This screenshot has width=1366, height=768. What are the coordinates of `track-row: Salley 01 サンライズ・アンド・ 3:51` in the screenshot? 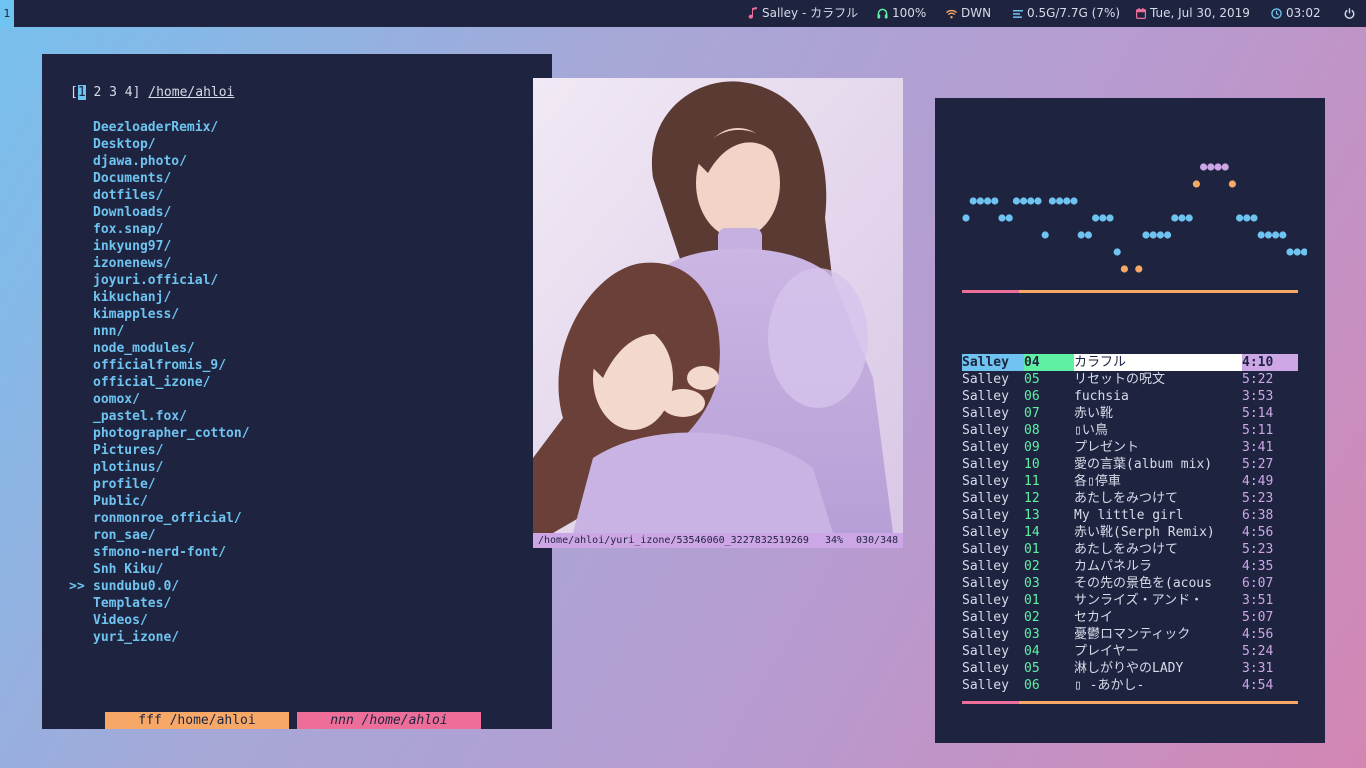 It's located at (1130, 600).